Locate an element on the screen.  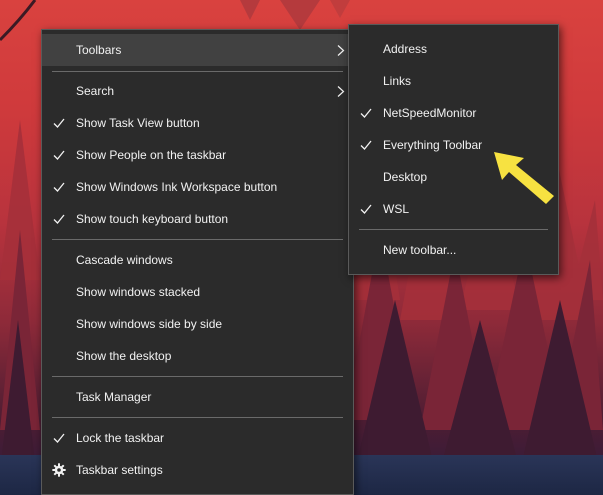
menu-item-label: Everything Toolbar is located at coordinates (433, 145).